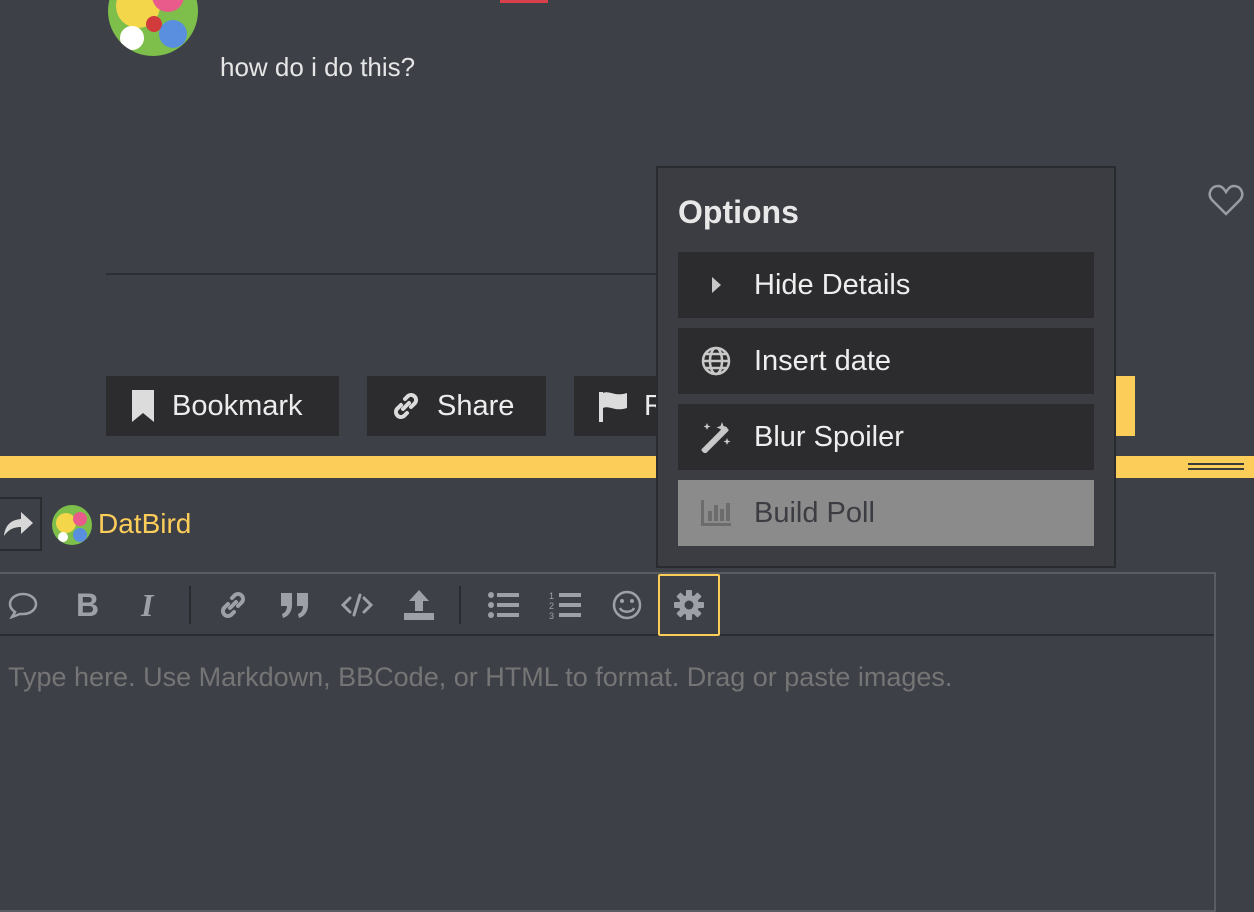 The image size is (1254, 912). I want to click on decorative-mark, so click(524, 1).